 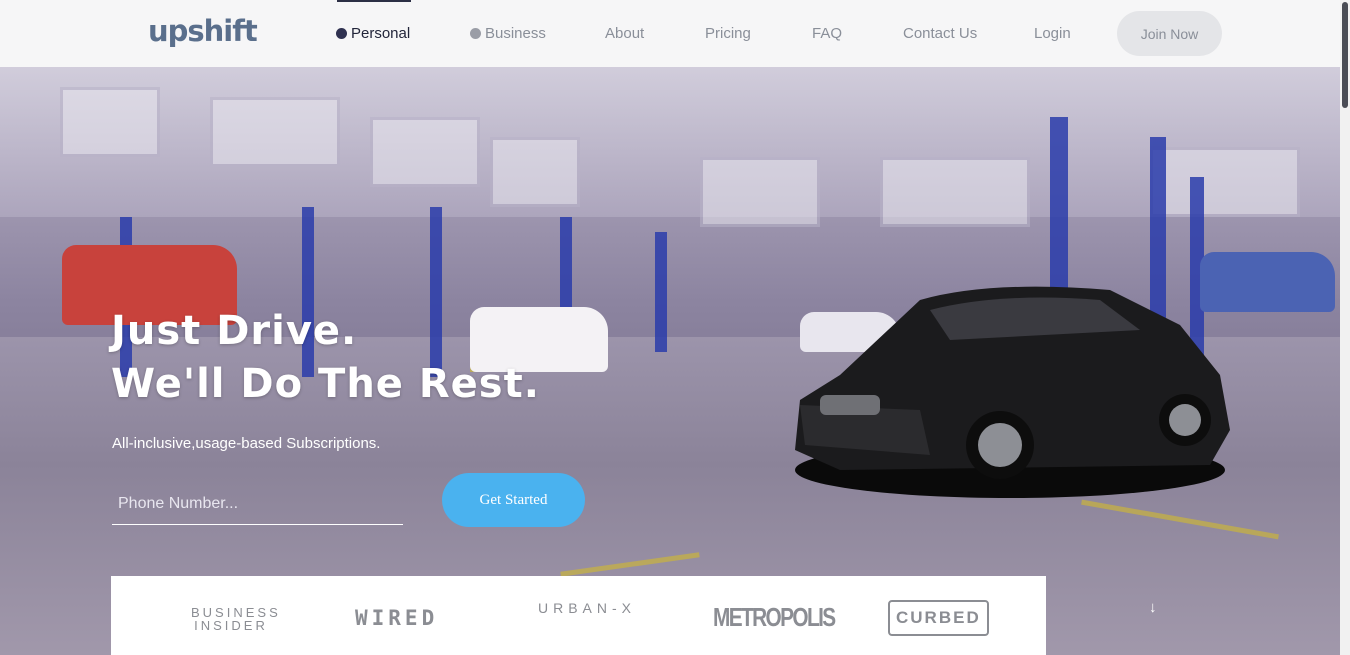 I want to click on hero-title-line-1: Just Drive., so click(x=234, y=331).